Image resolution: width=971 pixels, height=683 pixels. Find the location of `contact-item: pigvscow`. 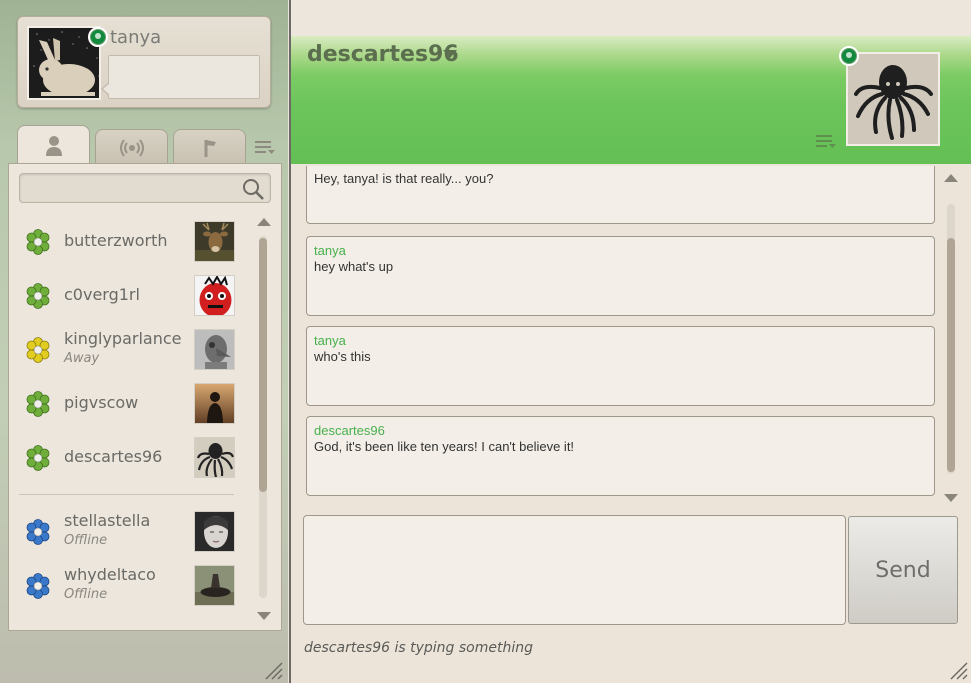

contact-item: pigvscow is located at coordinates (133, 403).